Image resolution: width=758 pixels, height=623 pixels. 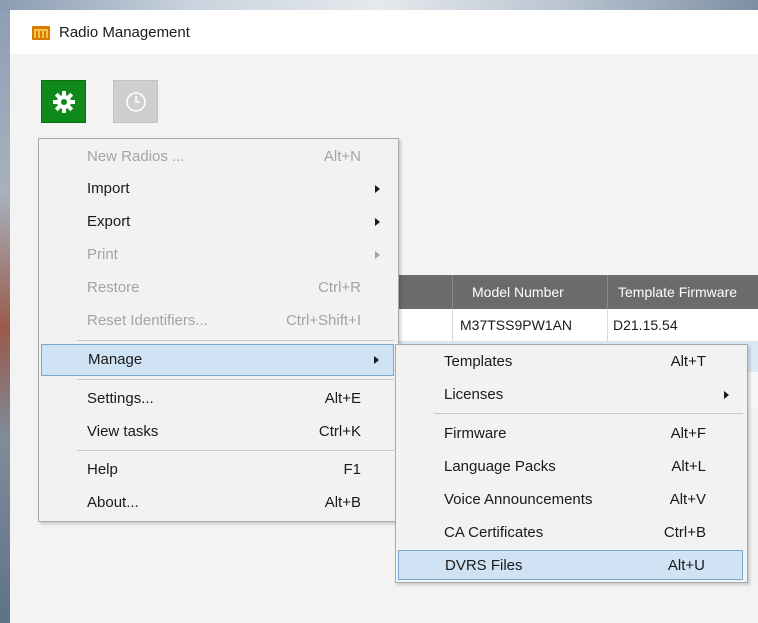 I want to click on window-title: Radio Management, so click(x=124, y=32).